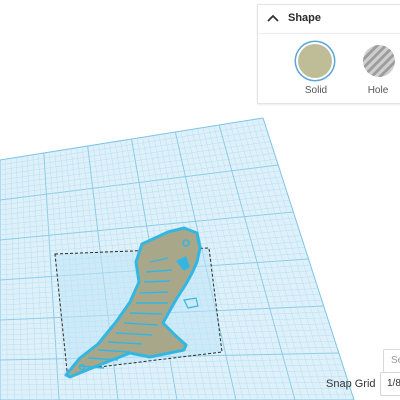 The image size is (400, 400). What do you see at coordinates (379, 61) in the screenshot?
I see `hole-swatch` at bounding box center [379, 61].